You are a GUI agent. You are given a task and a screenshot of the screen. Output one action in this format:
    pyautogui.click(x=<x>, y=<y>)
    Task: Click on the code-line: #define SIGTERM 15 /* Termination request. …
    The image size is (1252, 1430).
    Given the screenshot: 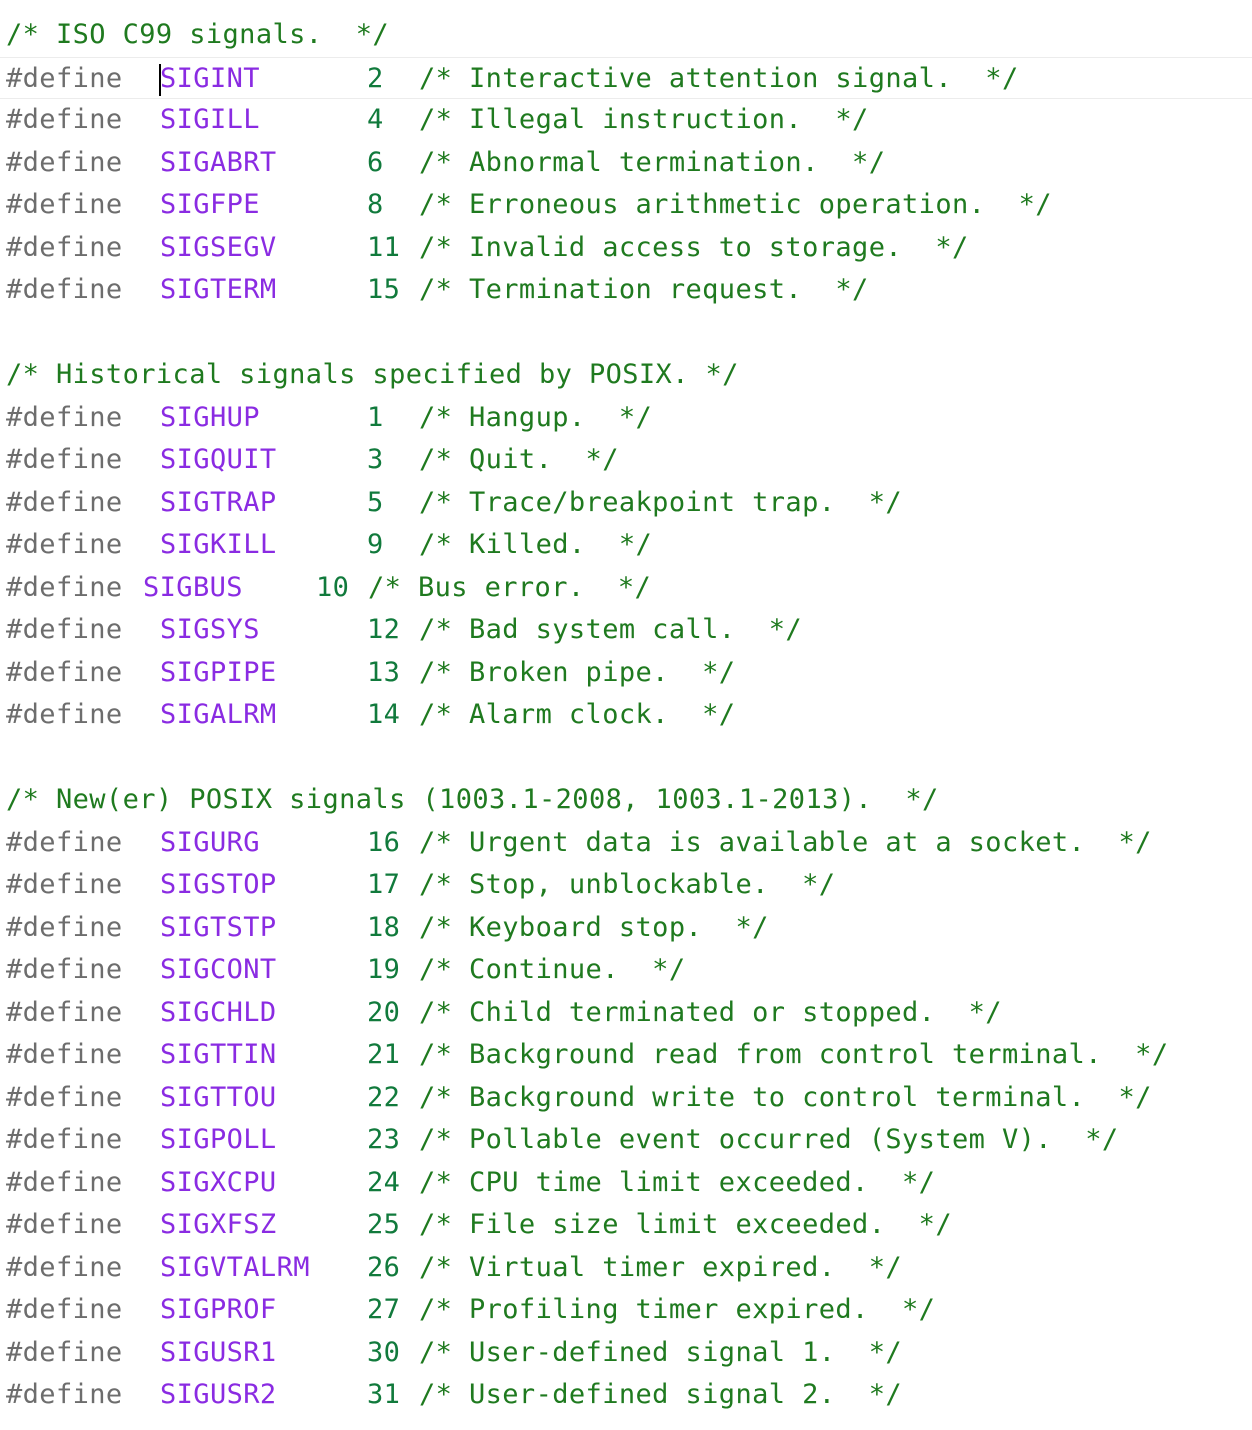 What is the action you would take?
    pyautogui.click(x=626, y=290)
    